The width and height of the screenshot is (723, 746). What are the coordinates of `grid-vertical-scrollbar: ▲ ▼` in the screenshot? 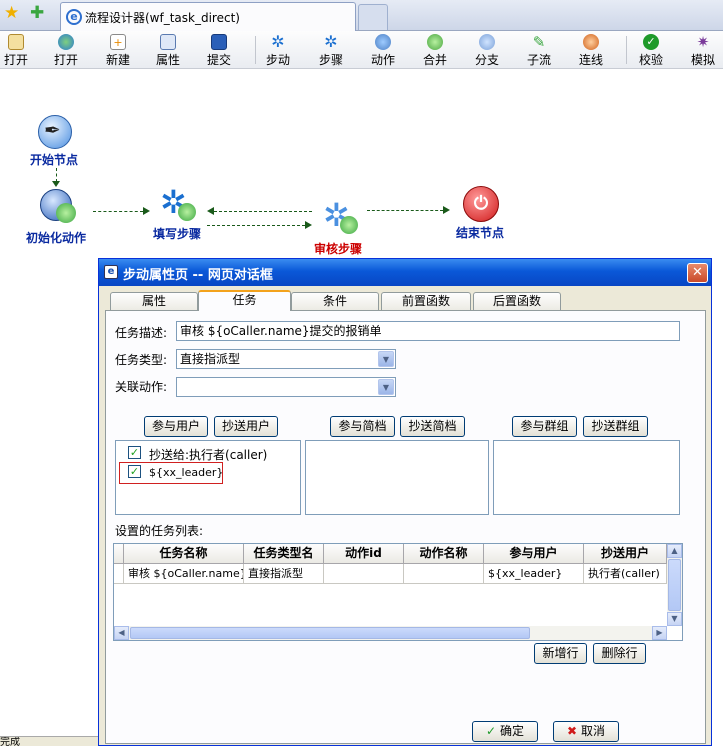 It's located at (674, 585).